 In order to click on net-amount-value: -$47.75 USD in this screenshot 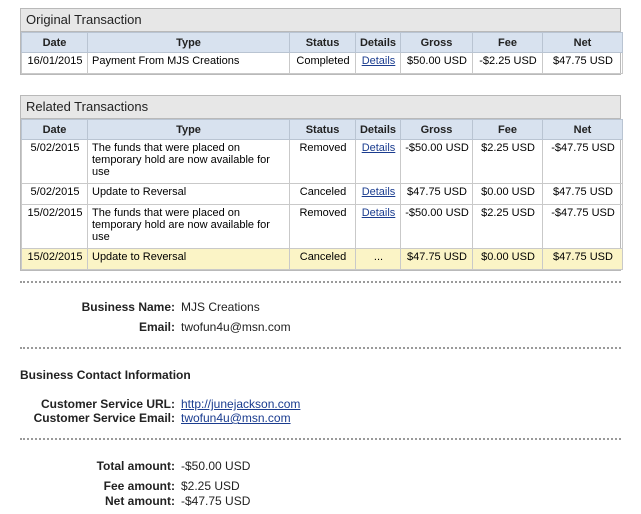, I will do `click(216, 501)`.